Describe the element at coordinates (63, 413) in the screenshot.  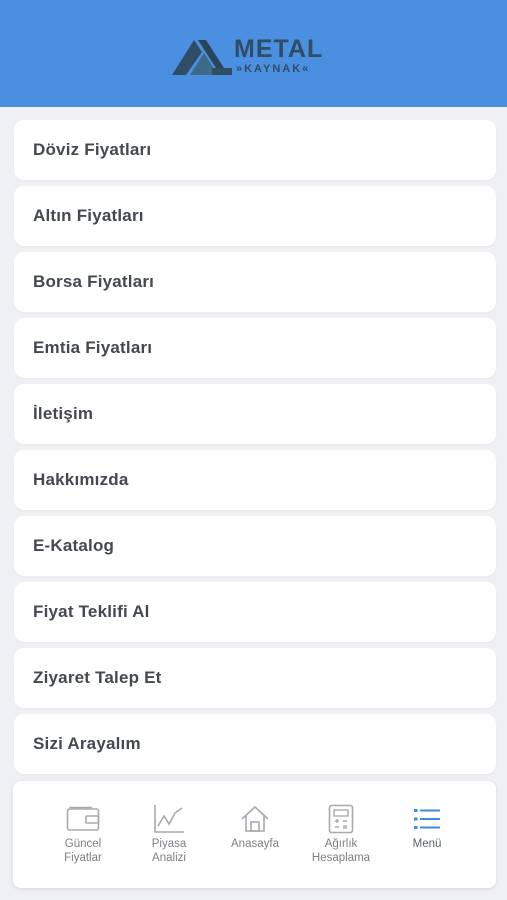
I see `menu-item-label: İletişim` at that location.